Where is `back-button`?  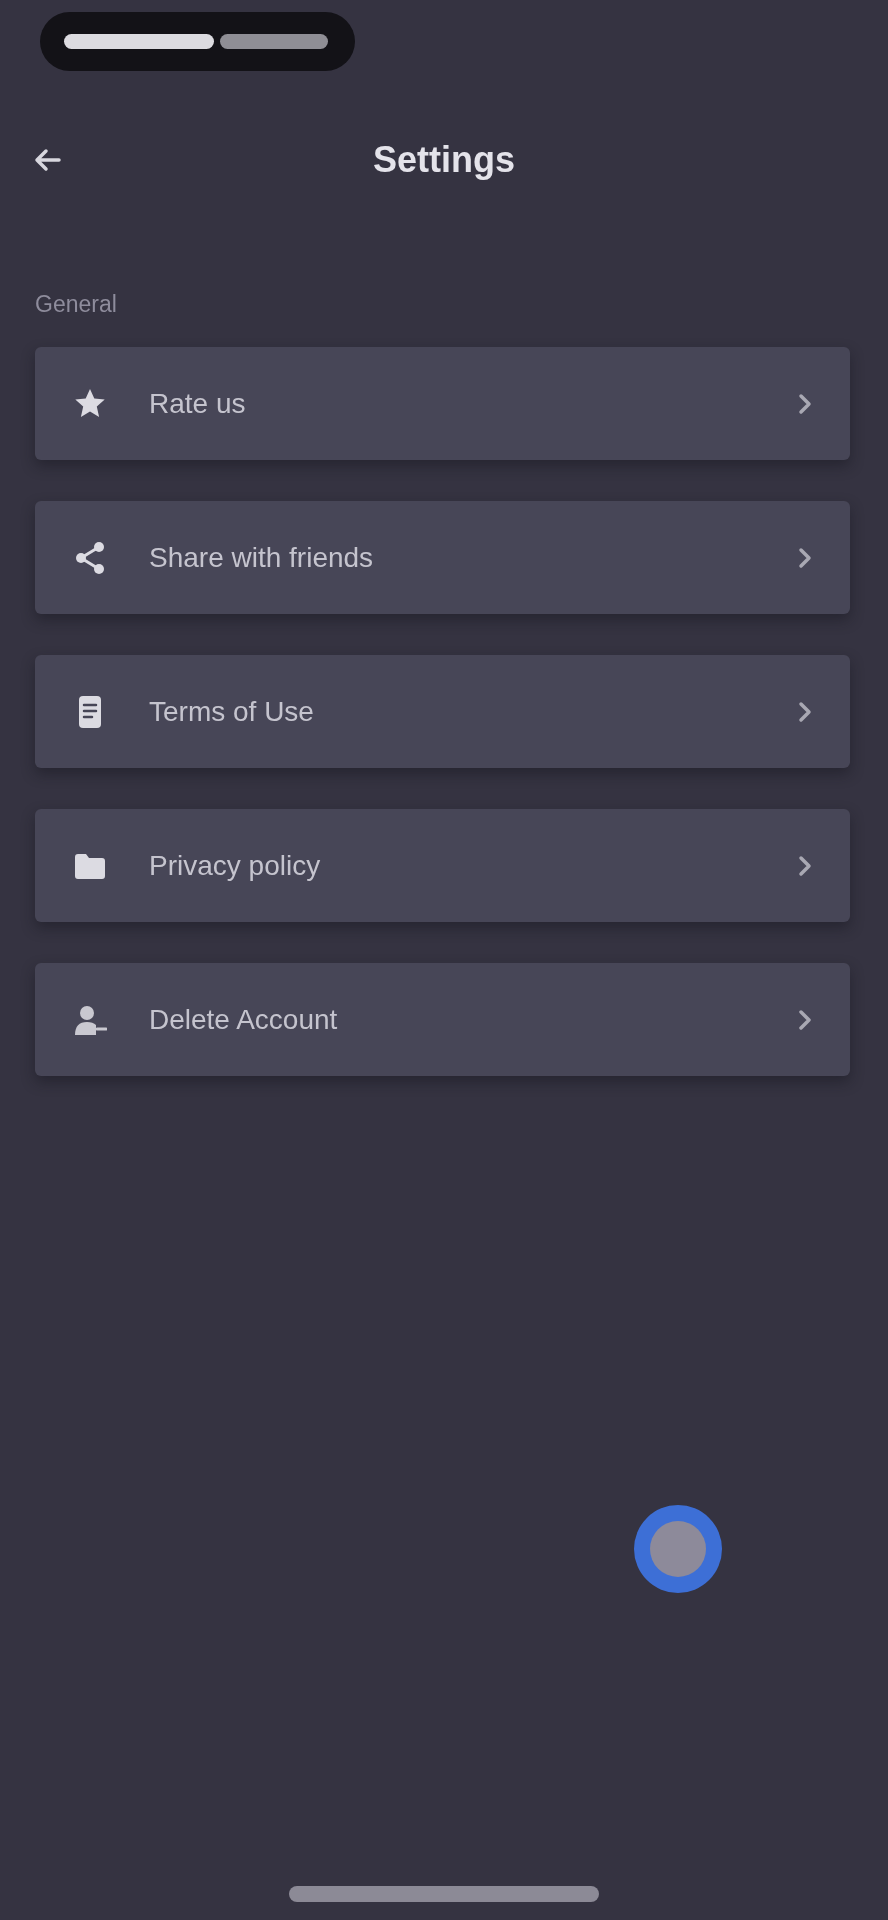
back-button is located at coordinates (47, 160).